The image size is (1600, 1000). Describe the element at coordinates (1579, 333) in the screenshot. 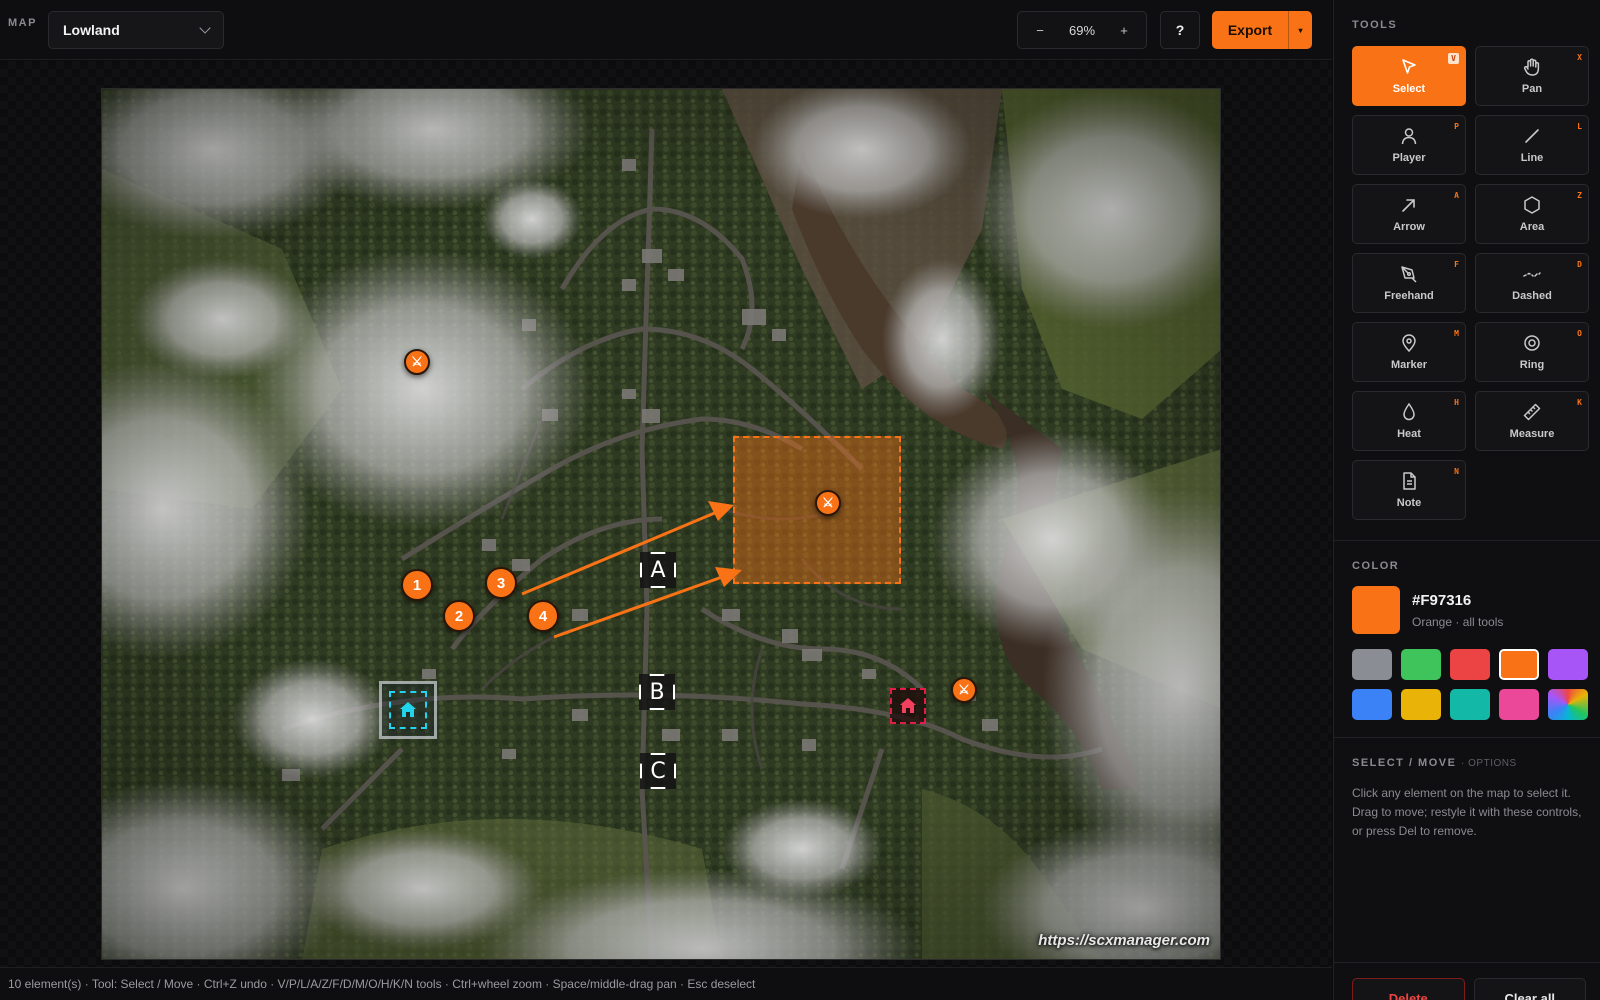

I see `shortcut-key: O` at that location.